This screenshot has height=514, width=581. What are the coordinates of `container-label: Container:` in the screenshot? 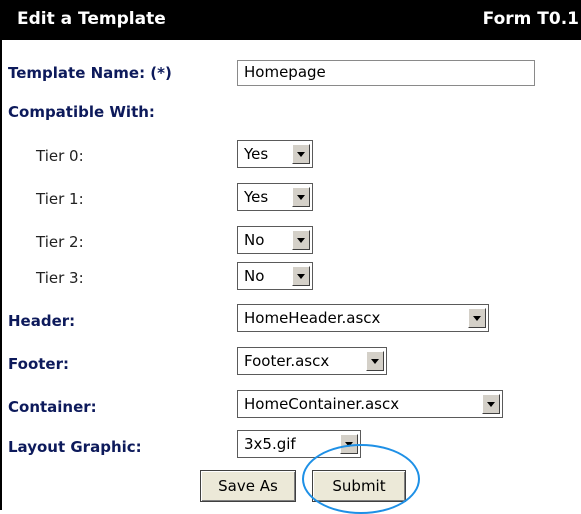 It's located at (52, 407).